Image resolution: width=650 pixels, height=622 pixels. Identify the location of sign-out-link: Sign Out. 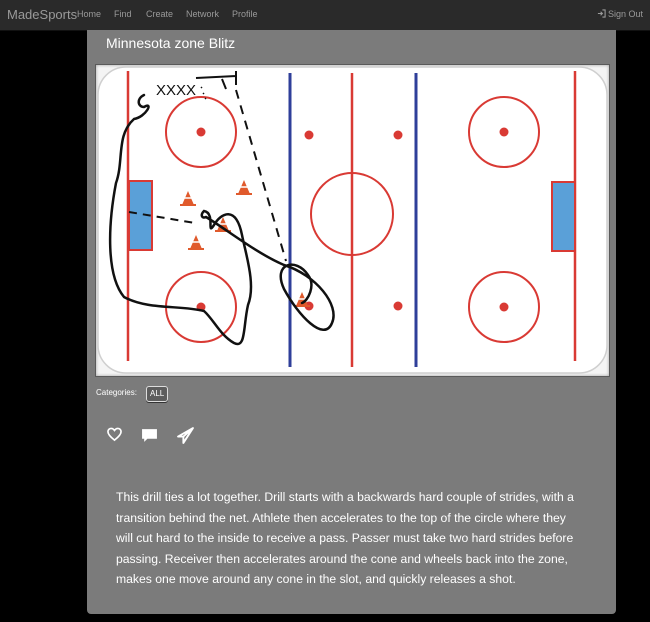
(620, 14).